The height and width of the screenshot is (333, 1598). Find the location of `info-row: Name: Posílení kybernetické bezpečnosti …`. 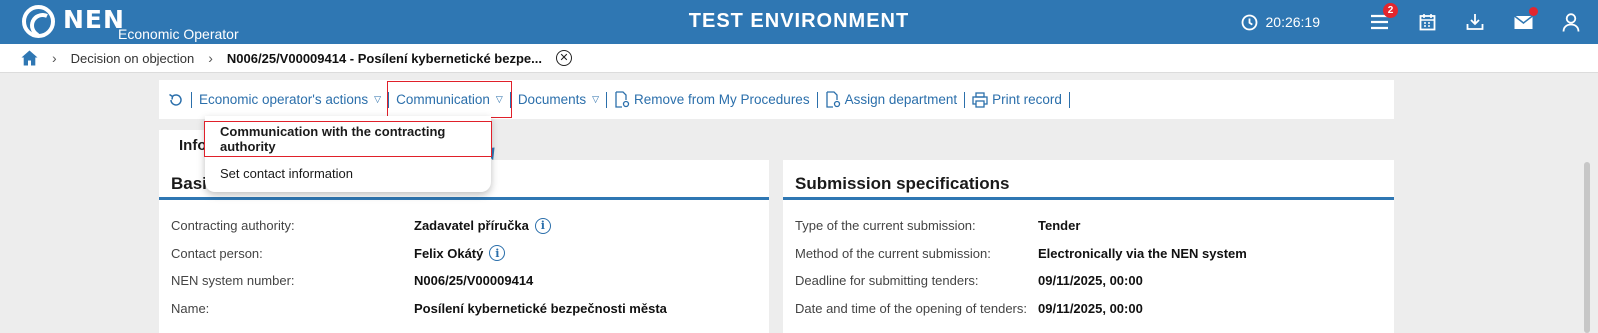

info-row: Name: Posílení kybernetické bezpečnosti … is located at coordinates (464, 309).